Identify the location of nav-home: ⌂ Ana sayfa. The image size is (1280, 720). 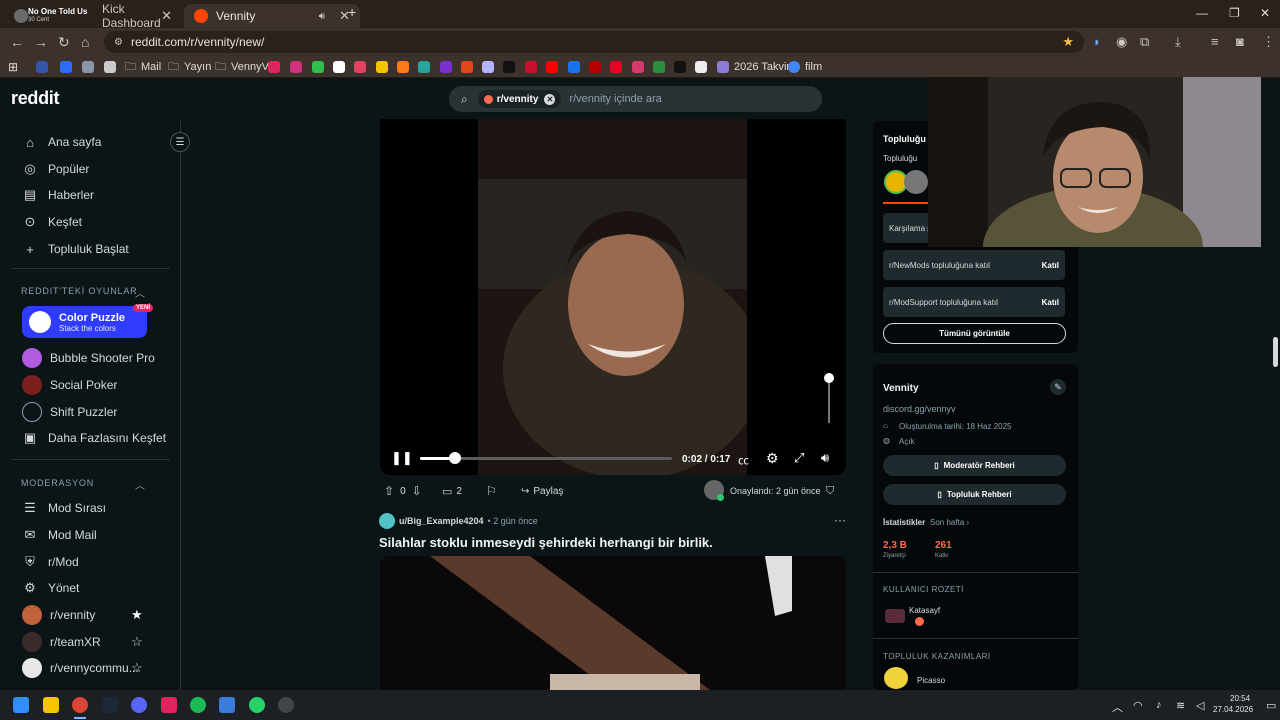
(61, 142).